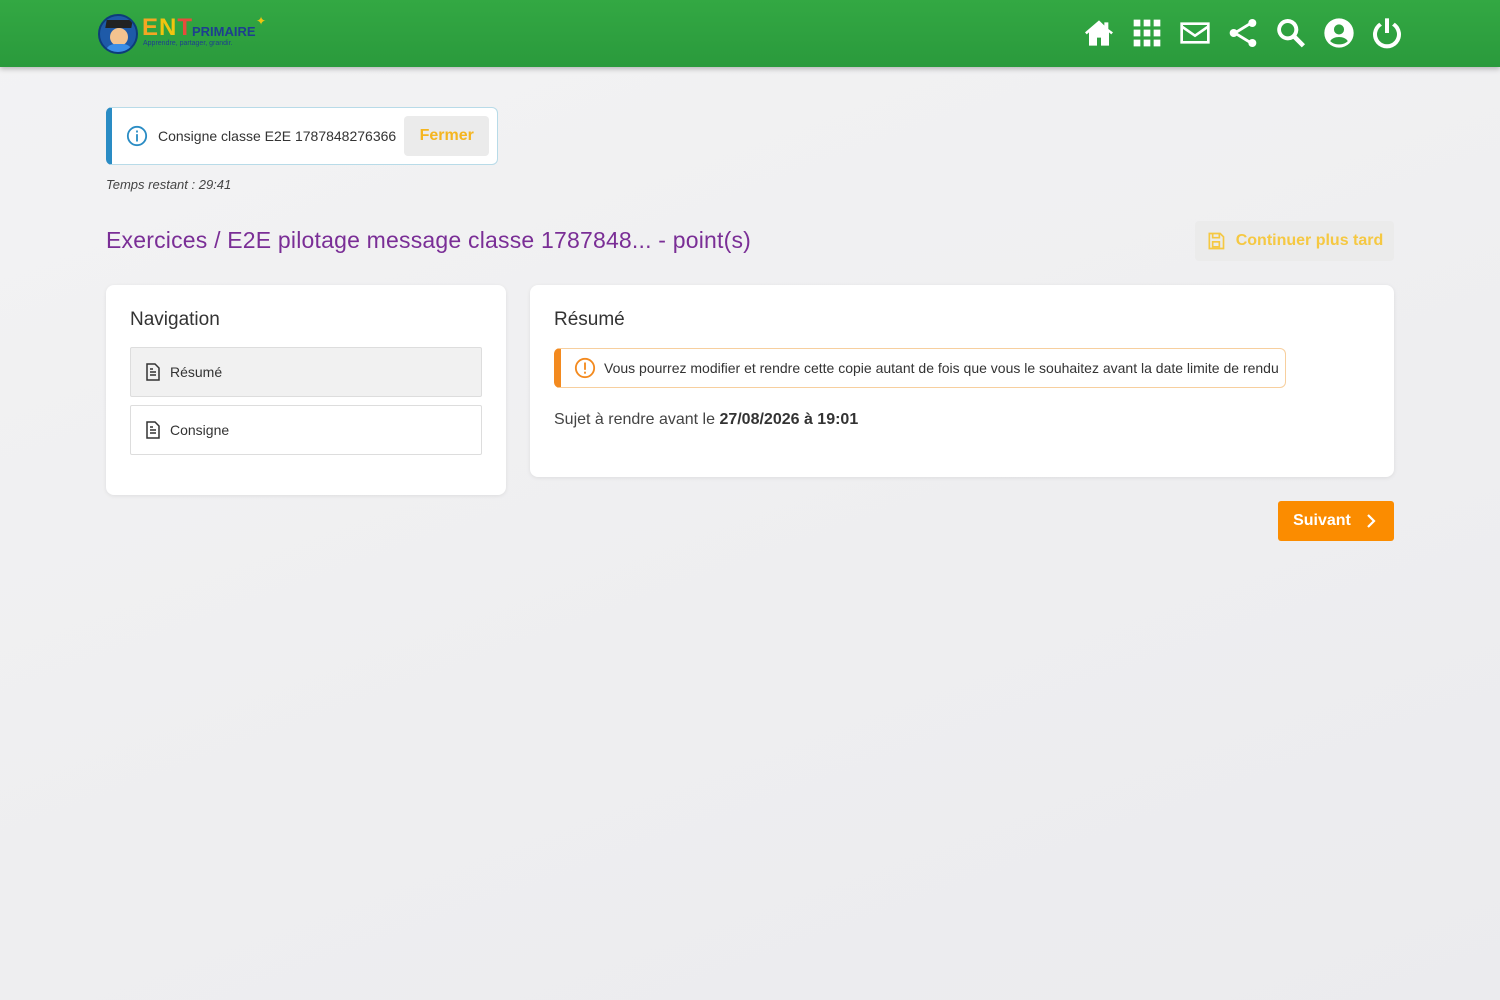 This screenshot has height=1000, width=1500. What do you see at coordinates (1147, 33) in the screenshot?
I see `apps-grid-icon` at bounding box center [1147, 33].